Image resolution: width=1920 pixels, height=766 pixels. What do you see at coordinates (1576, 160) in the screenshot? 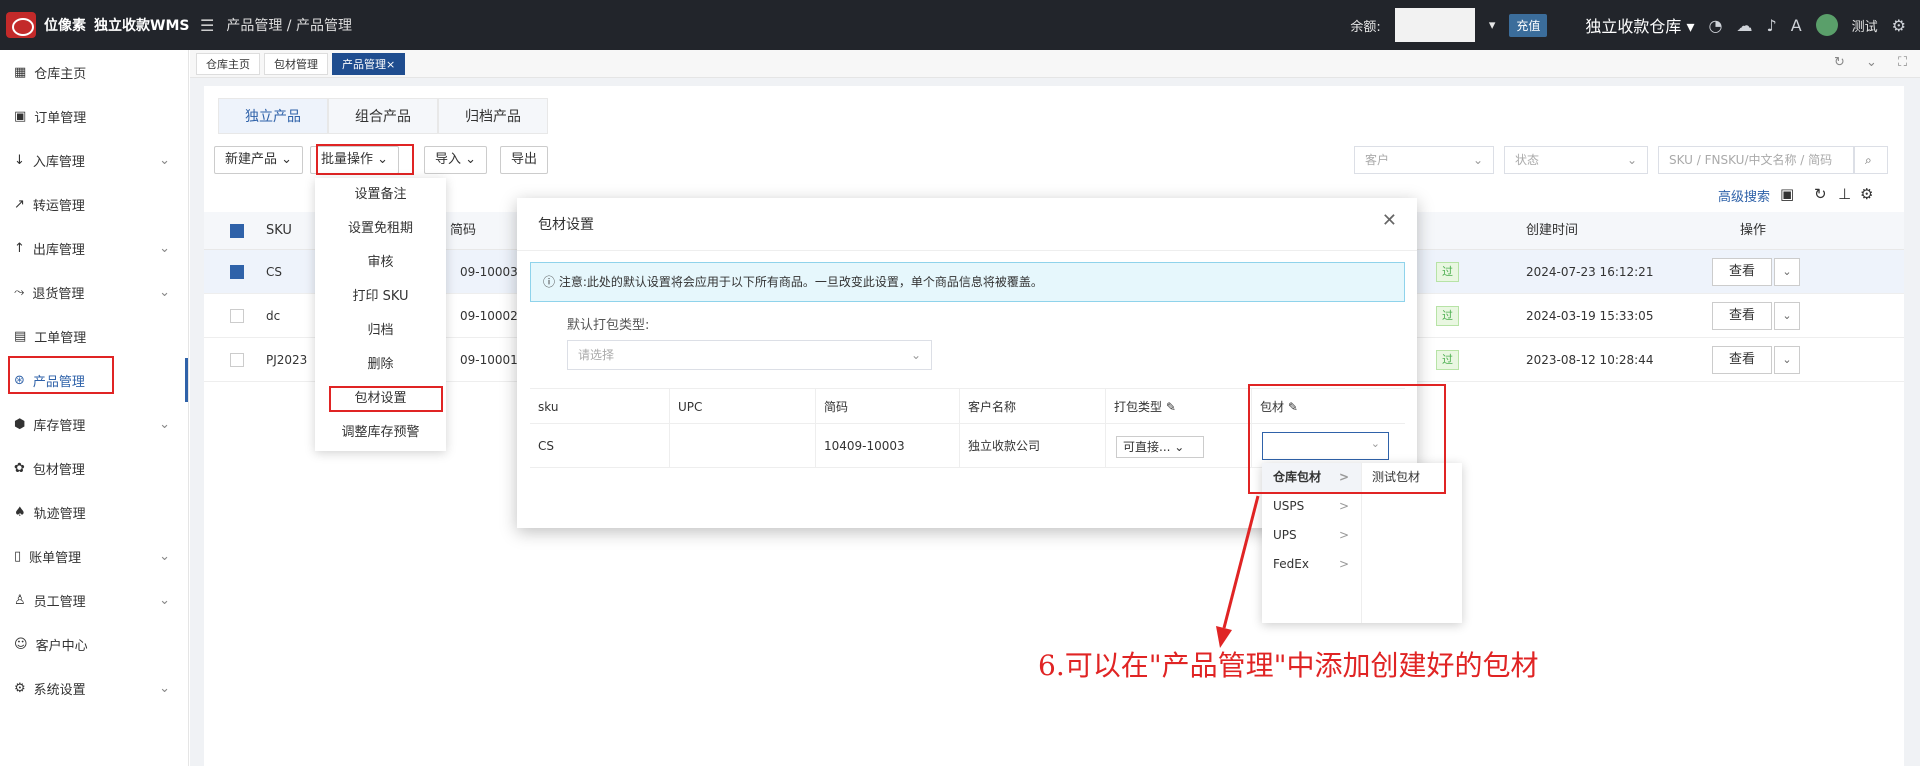
I see `status-select: 状态 ⌄` at bounding box center [1576, 160].